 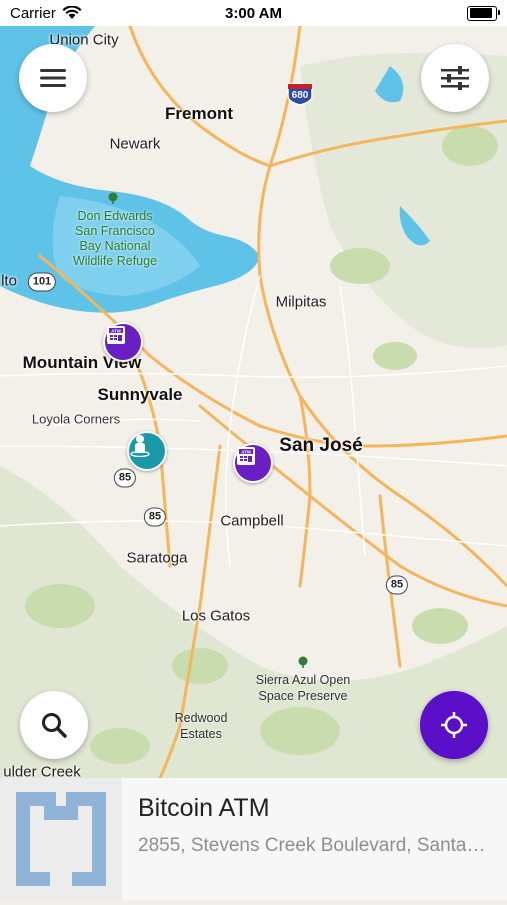 I want to click on user-location-marker, so click(x=147, y=451).